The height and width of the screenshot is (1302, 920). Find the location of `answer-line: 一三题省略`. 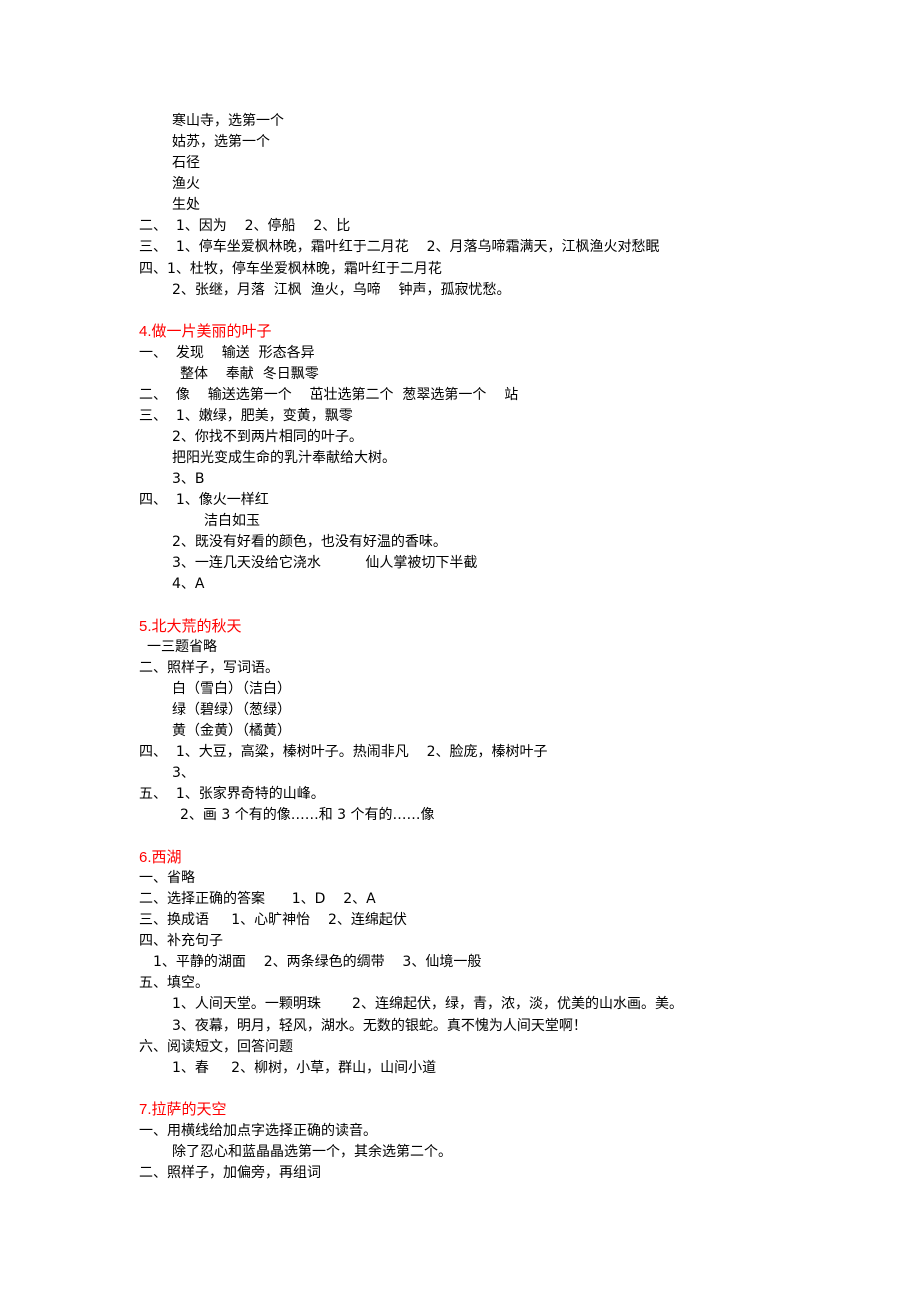

answer-line: 一三题省略 is located at coordinates (182, 647).